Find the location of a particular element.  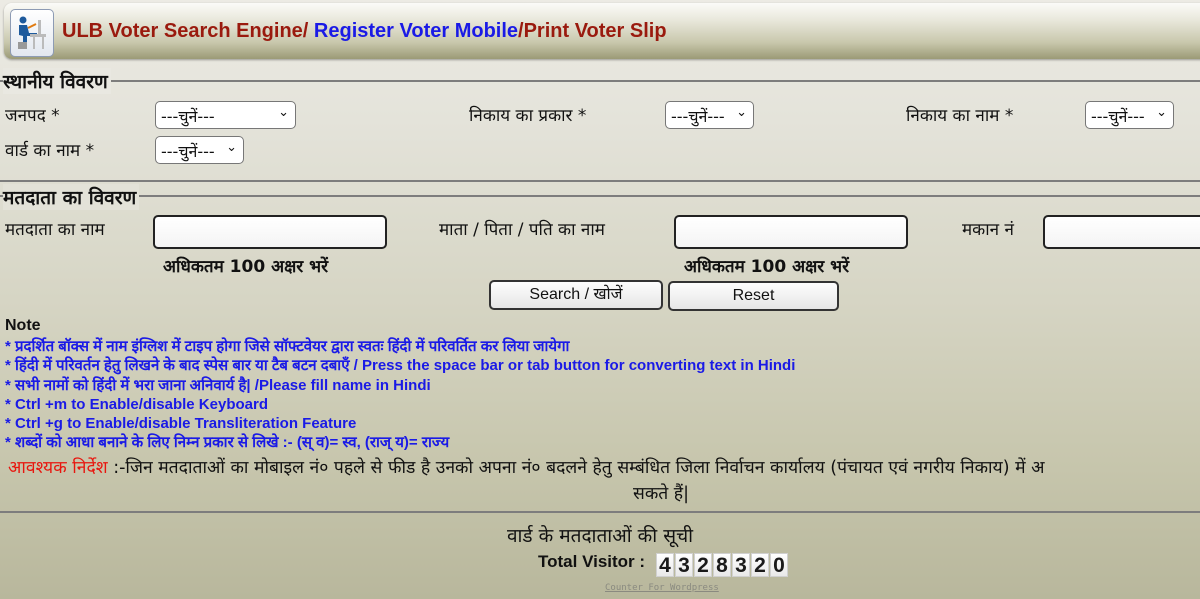

voter-name-input is located at coordinates (270, 232).